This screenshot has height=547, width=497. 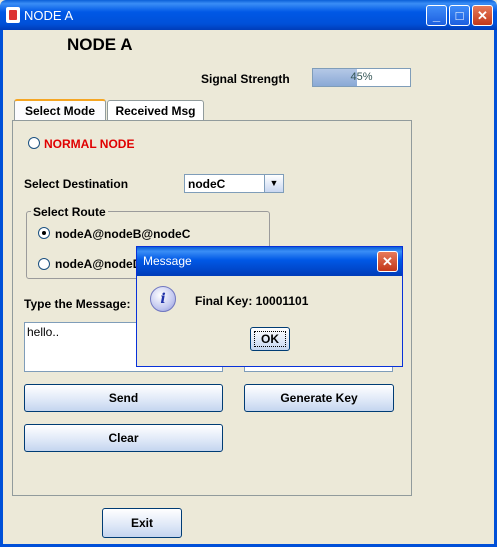 What do you see at coordinates (69, 212) in the screenshot?
I see `select-route-title: Select Route` at bounding box center [69, 212].